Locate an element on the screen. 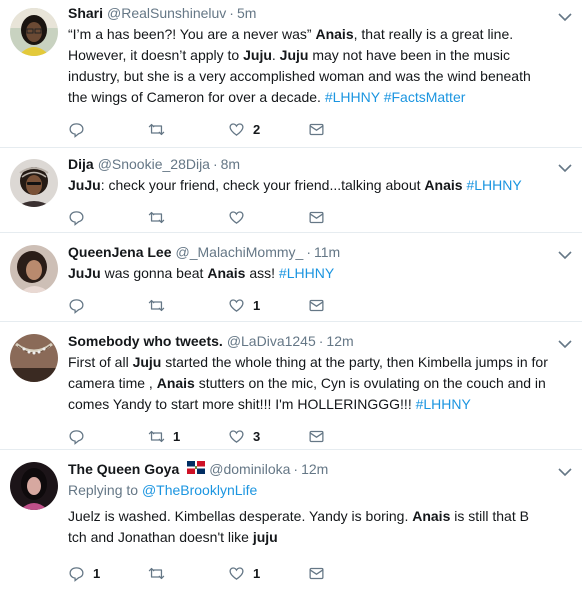  tweet-actions: 1 is located at coordinates (308, 305).